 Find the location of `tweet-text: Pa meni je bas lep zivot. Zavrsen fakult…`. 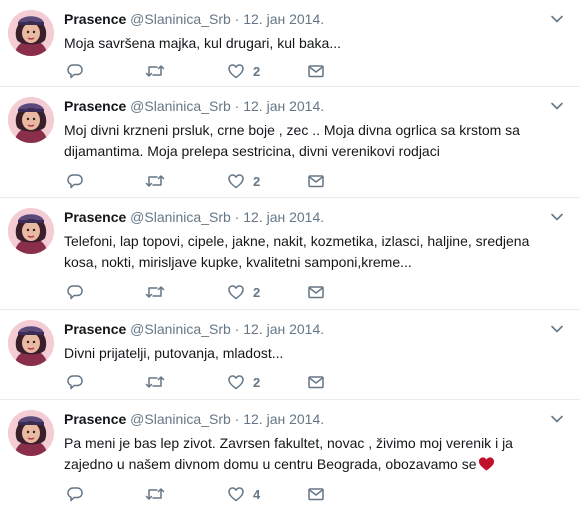

tweet-text: Pa meni je bas lep zivot. Zavrsen fakult… is located at coordinates (290, 453).